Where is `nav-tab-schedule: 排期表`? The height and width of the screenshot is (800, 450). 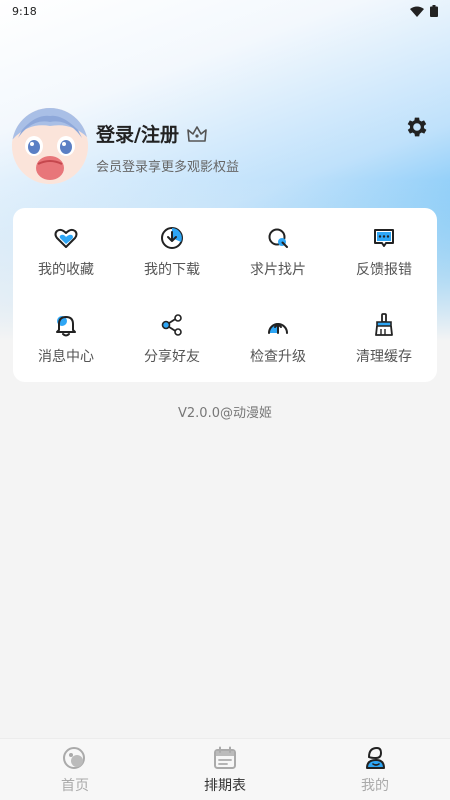 nav-tab-schedule: 排期表 is located at coordinates (225, 769).